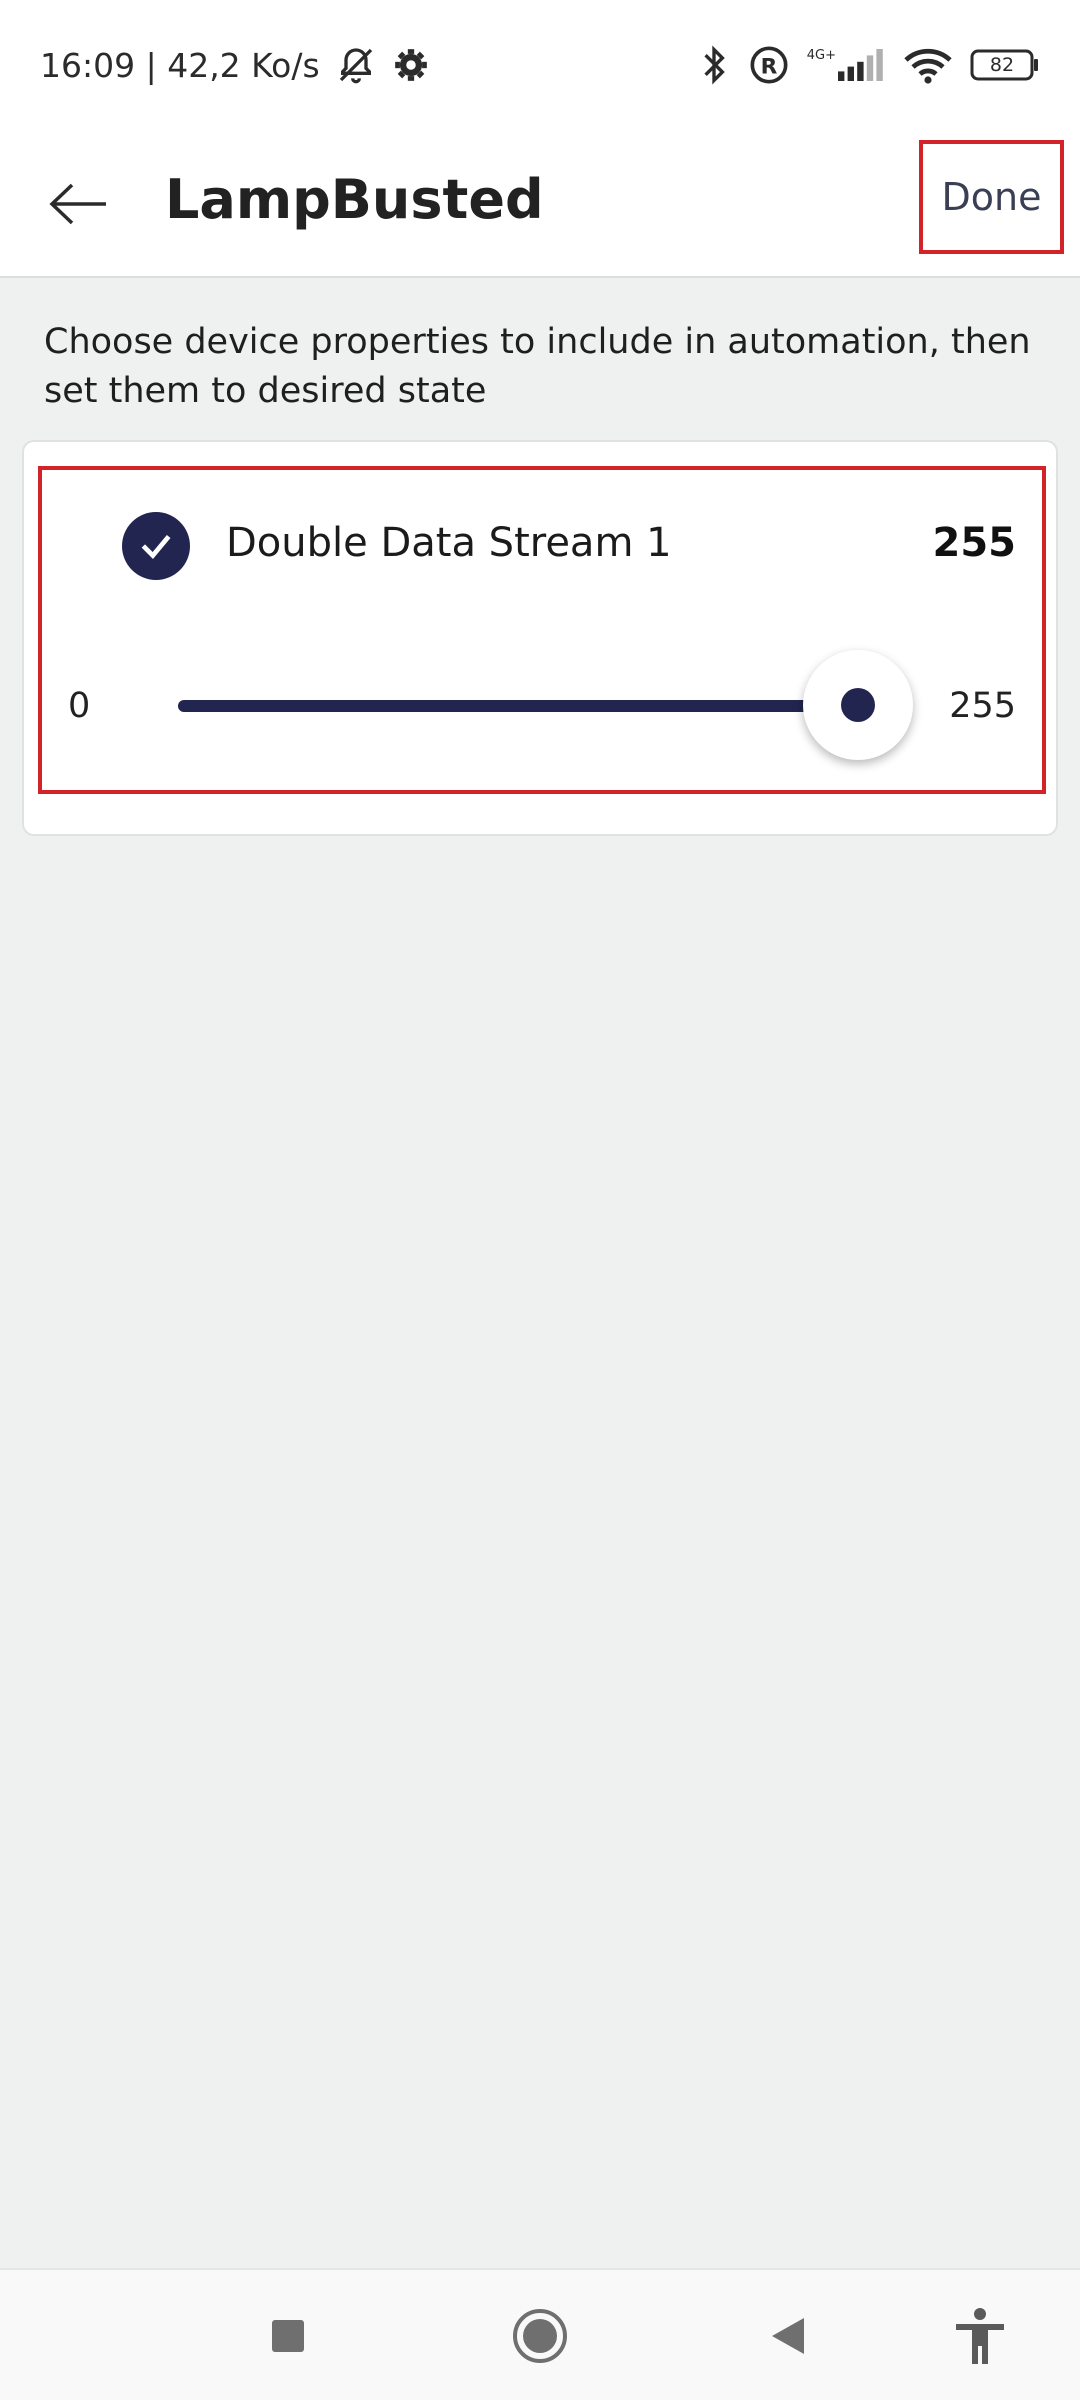  I want to click on accessibility-button, so click(980, 2336).